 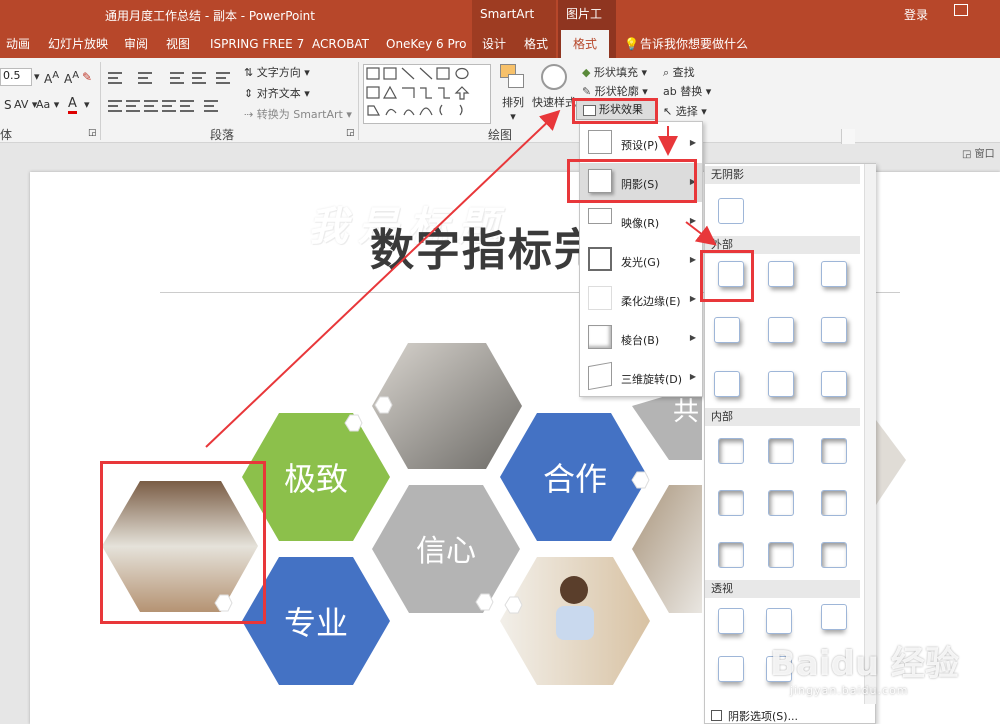 I want to click on gallery-scrollbar, so click(x=870, y=434).